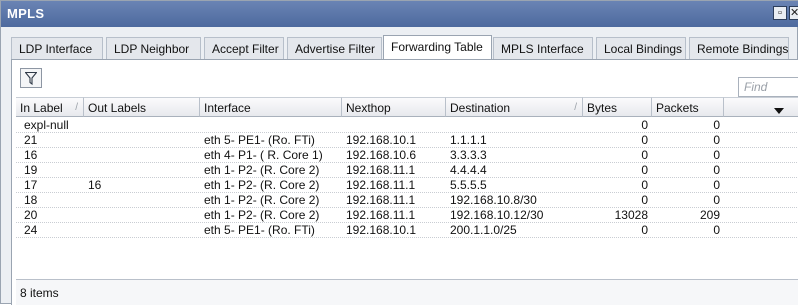 The image size is (798, 305). Describe the element at coordinates (263, 155) in the screenshot. I see `interface-cell: eth 4- P1- ( R. Core 1)` at that location.